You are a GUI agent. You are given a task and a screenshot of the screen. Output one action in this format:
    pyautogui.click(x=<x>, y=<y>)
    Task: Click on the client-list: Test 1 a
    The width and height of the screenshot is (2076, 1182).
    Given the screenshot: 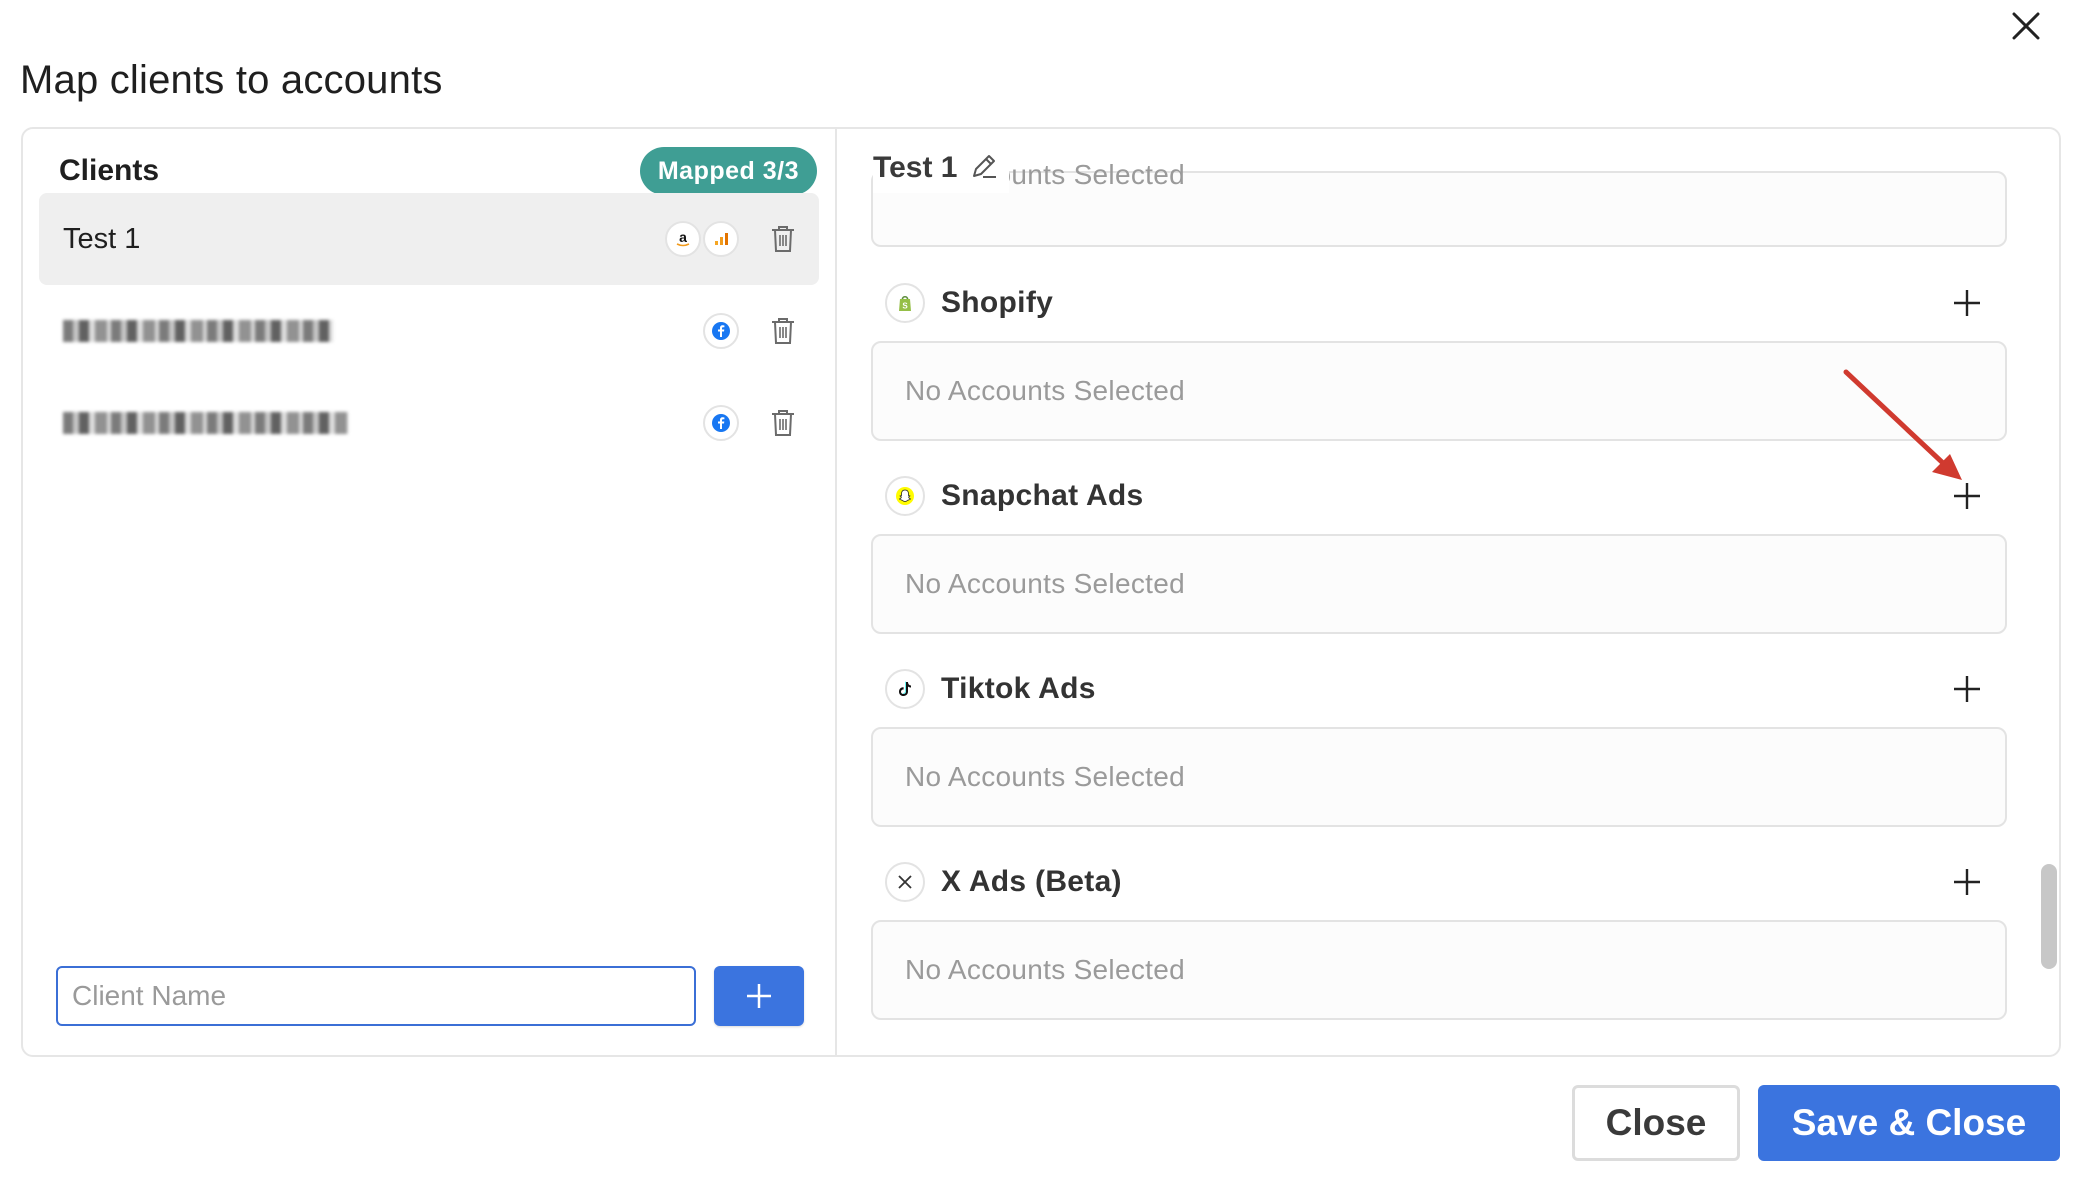 What is the action you would take?
    pyautogui.click(x=429, y=331)
    